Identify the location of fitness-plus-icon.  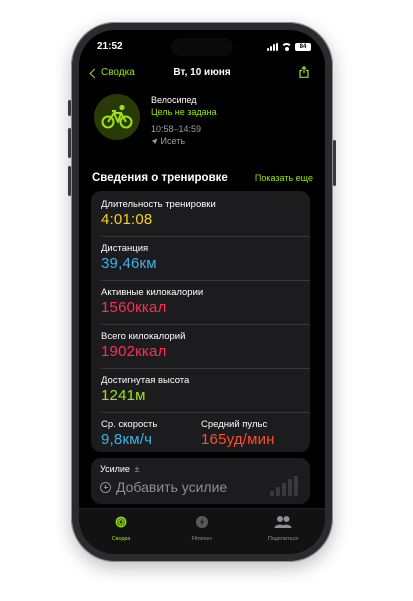
(202, 522).